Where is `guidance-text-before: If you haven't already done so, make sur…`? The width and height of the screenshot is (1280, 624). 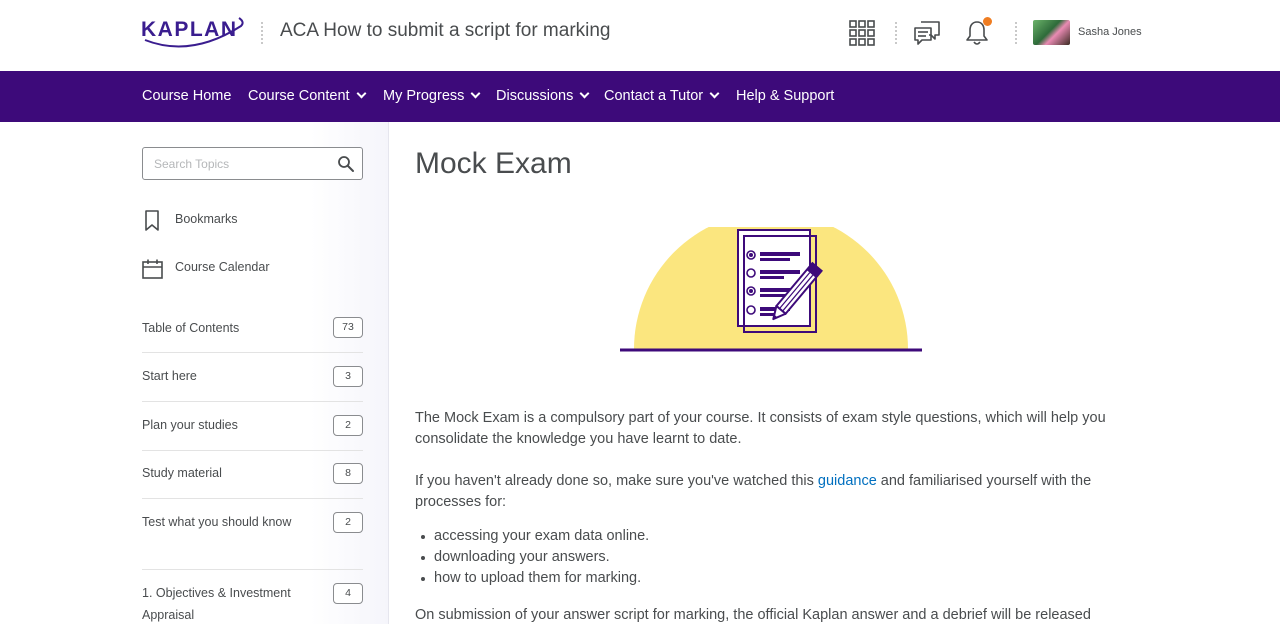
guidance-text-before: If you haven't already done so, make sur… is located at coordinates (616, 481).